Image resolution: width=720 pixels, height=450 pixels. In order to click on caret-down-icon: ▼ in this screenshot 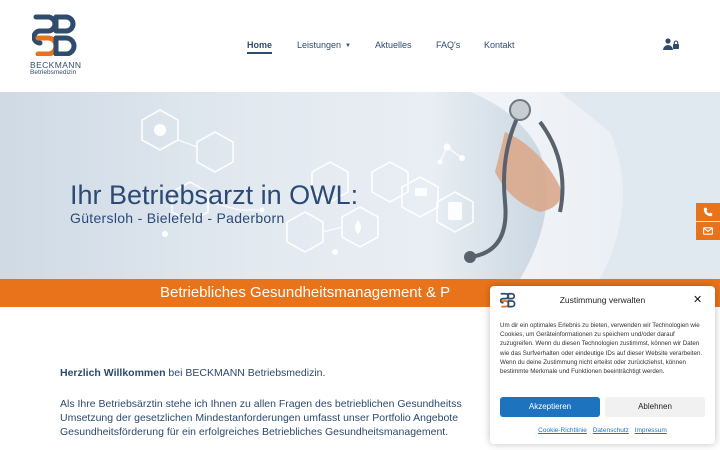, I will do `click(348, 46)`.